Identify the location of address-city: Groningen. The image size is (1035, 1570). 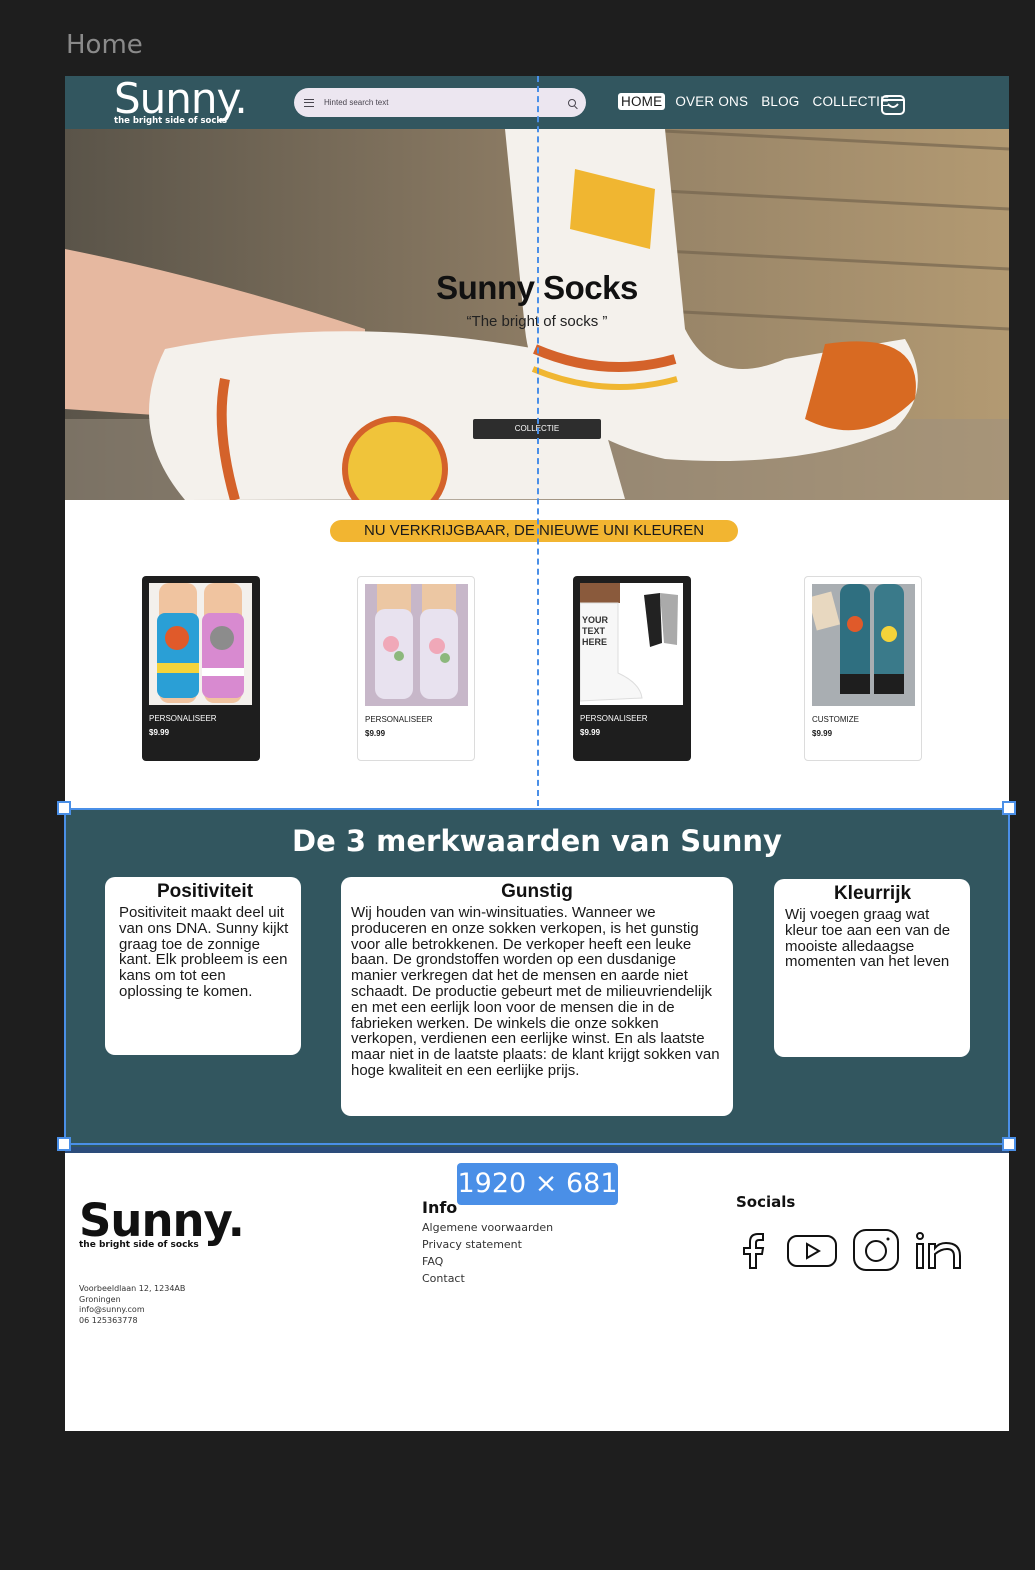
(100, 1299).